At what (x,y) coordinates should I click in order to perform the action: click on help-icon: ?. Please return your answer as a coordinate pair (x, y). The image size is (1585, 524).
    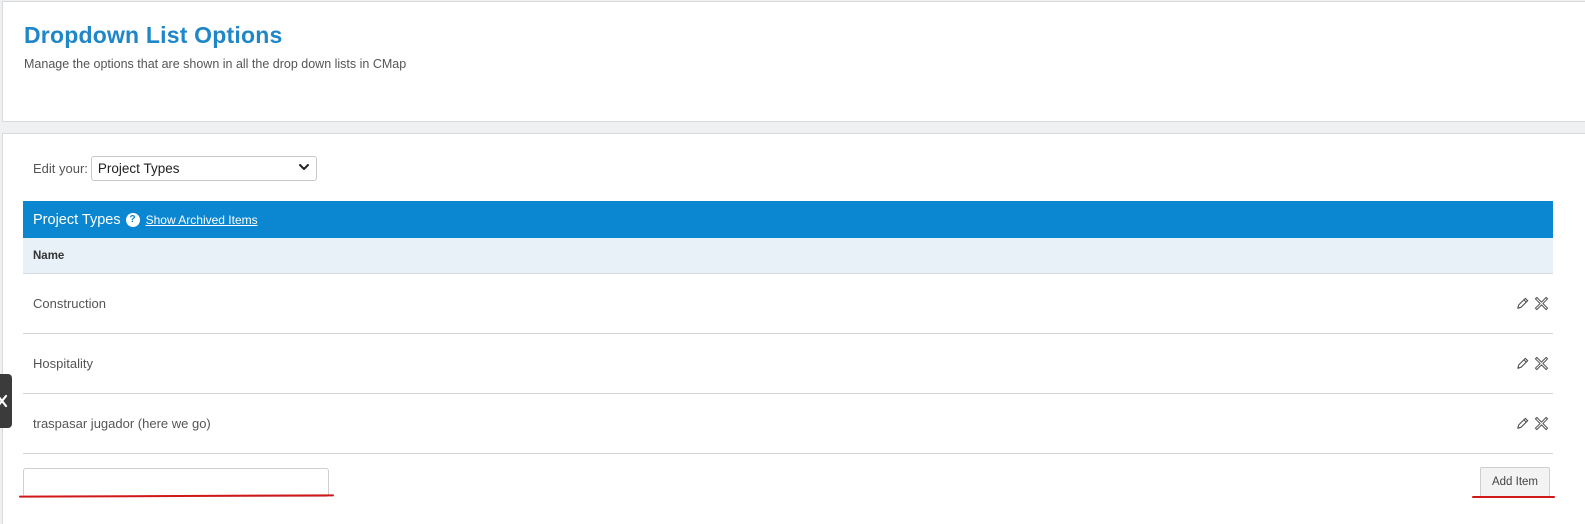
    Looking at the image, I should click on (132, 219).